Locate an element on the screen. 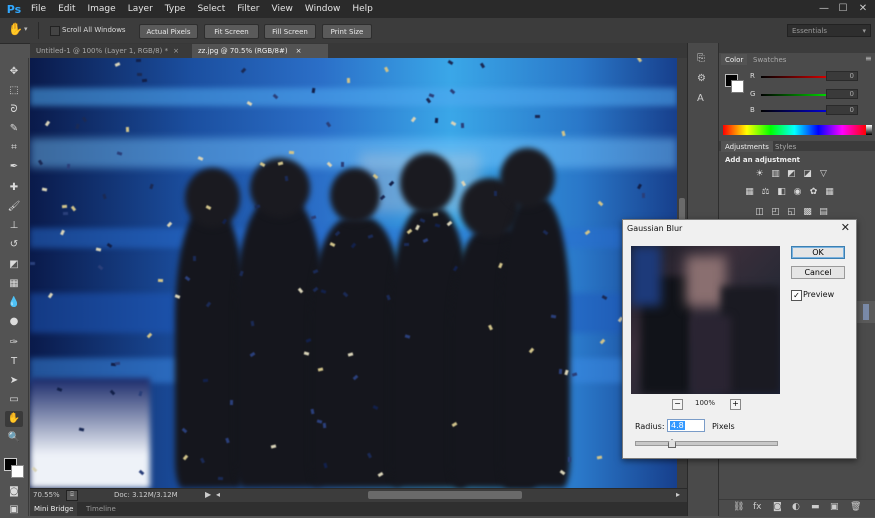 The width and height of the screenshot is (875, 518). maximize-icon: ☐ is located at coordinates (843, 8).